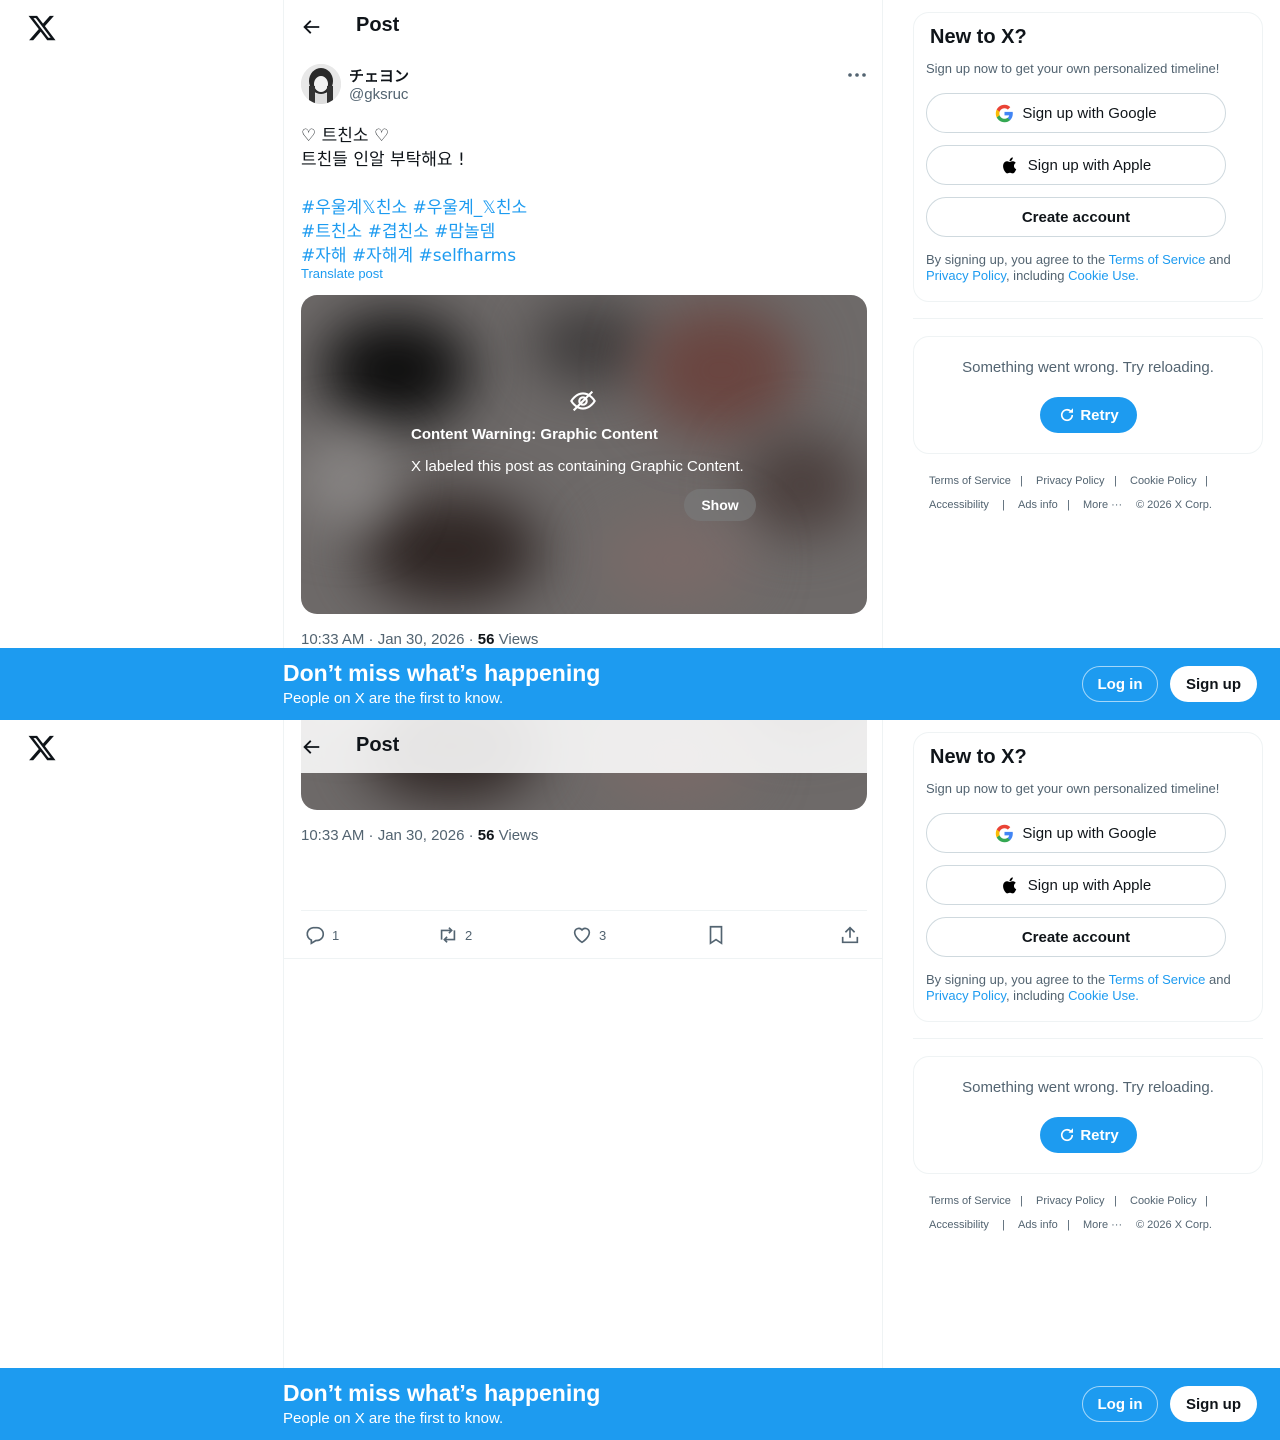 The height and width of the screenshot is (1440, 1280). Describe the element at coordinates (382, 256) in the screenshot. I see `hashtag-link: #자해계` at that location.